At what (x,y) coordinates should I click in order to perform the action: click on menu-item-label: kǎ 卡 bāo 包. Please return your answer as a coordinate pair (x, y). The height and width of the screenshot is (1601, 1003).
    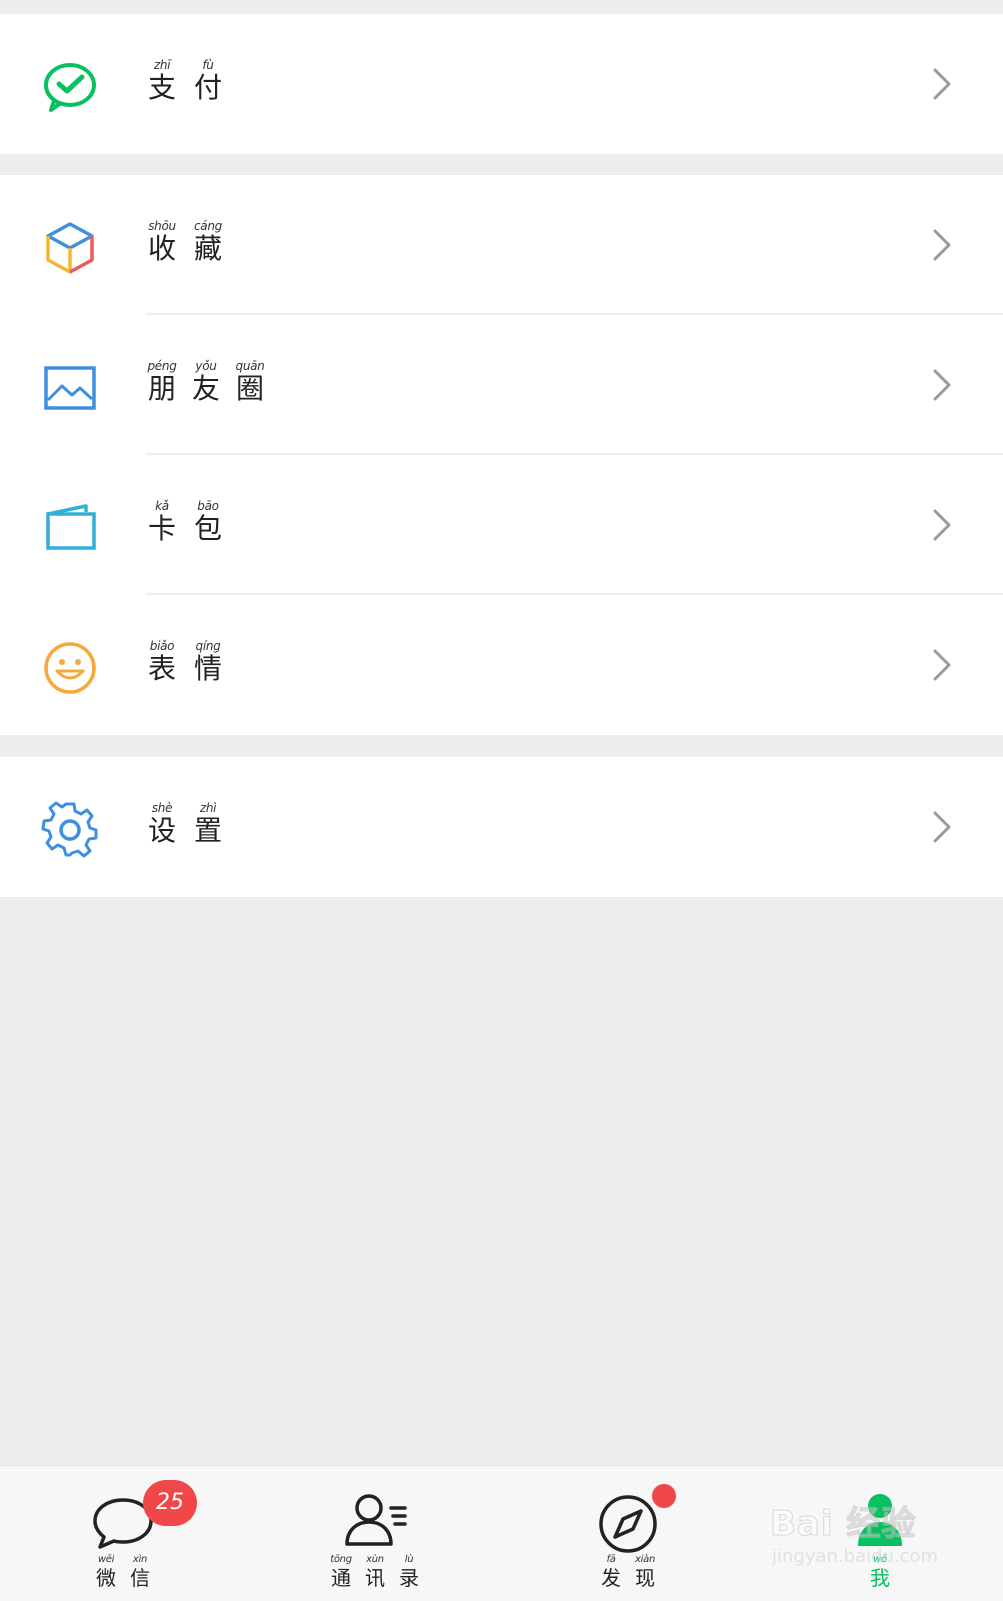
    Looking at the image, I should click on (184, 522).